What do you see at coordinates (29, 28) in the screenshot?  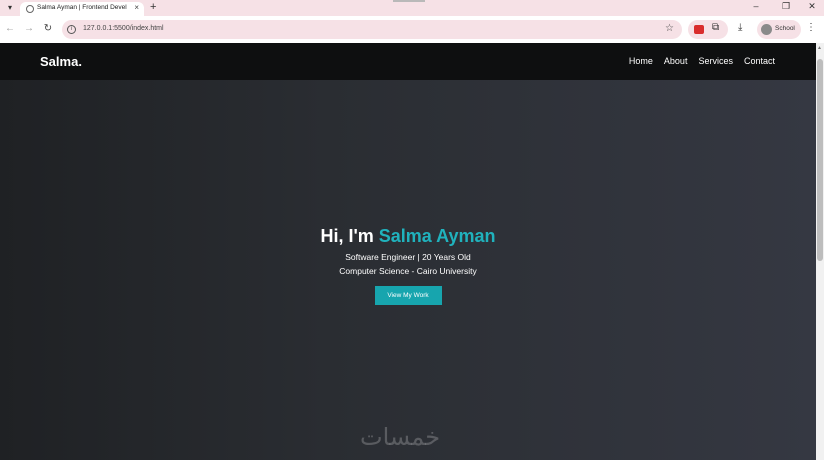 I see `forward-icon: →` at bounding box center [29, 28].